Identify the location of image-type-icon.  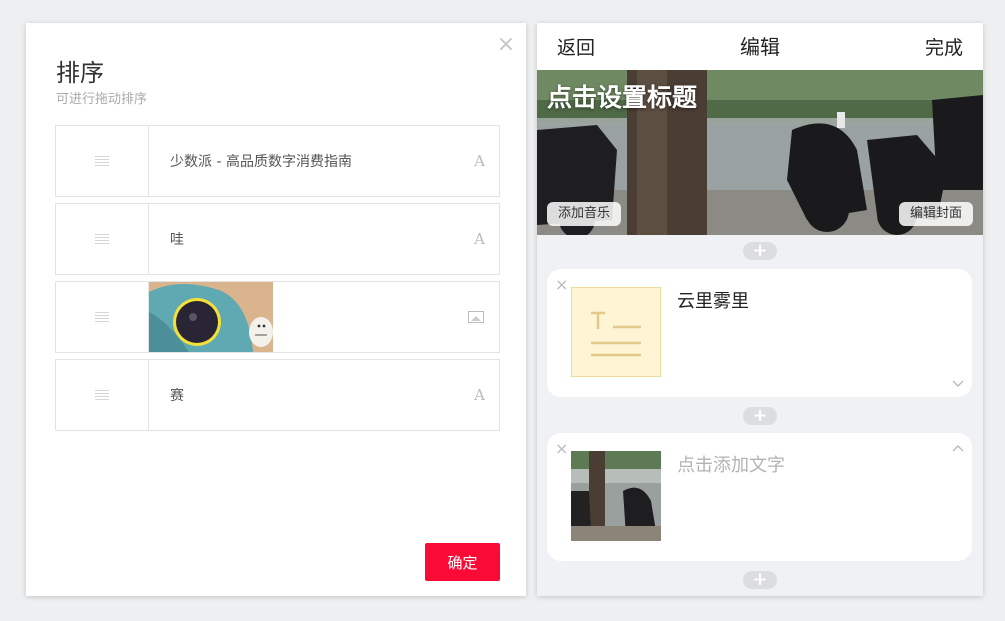
(476, 317).